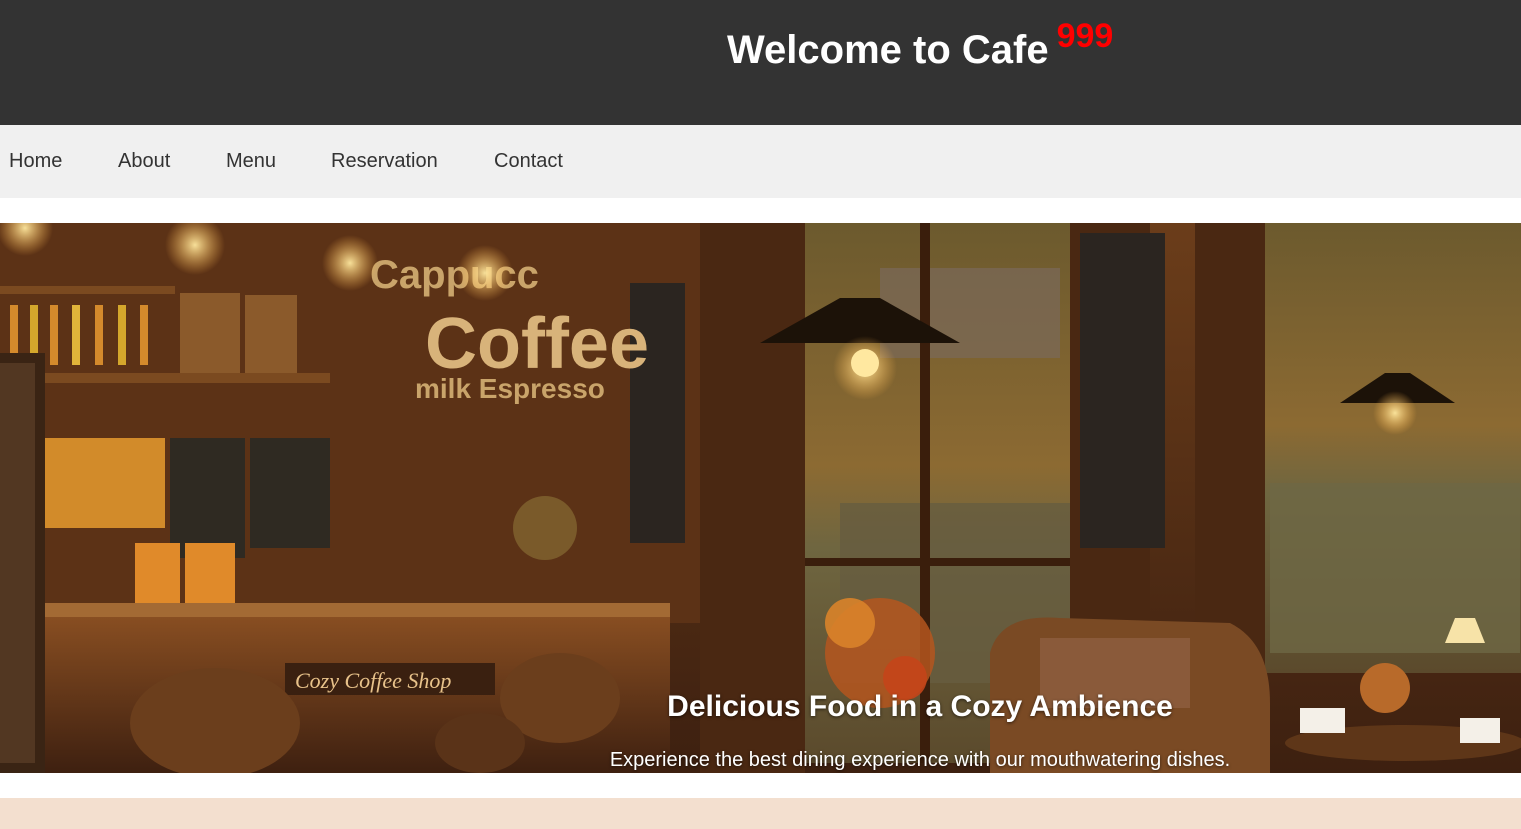  I want to click on nav-contact: Contact, so click(528, 161).